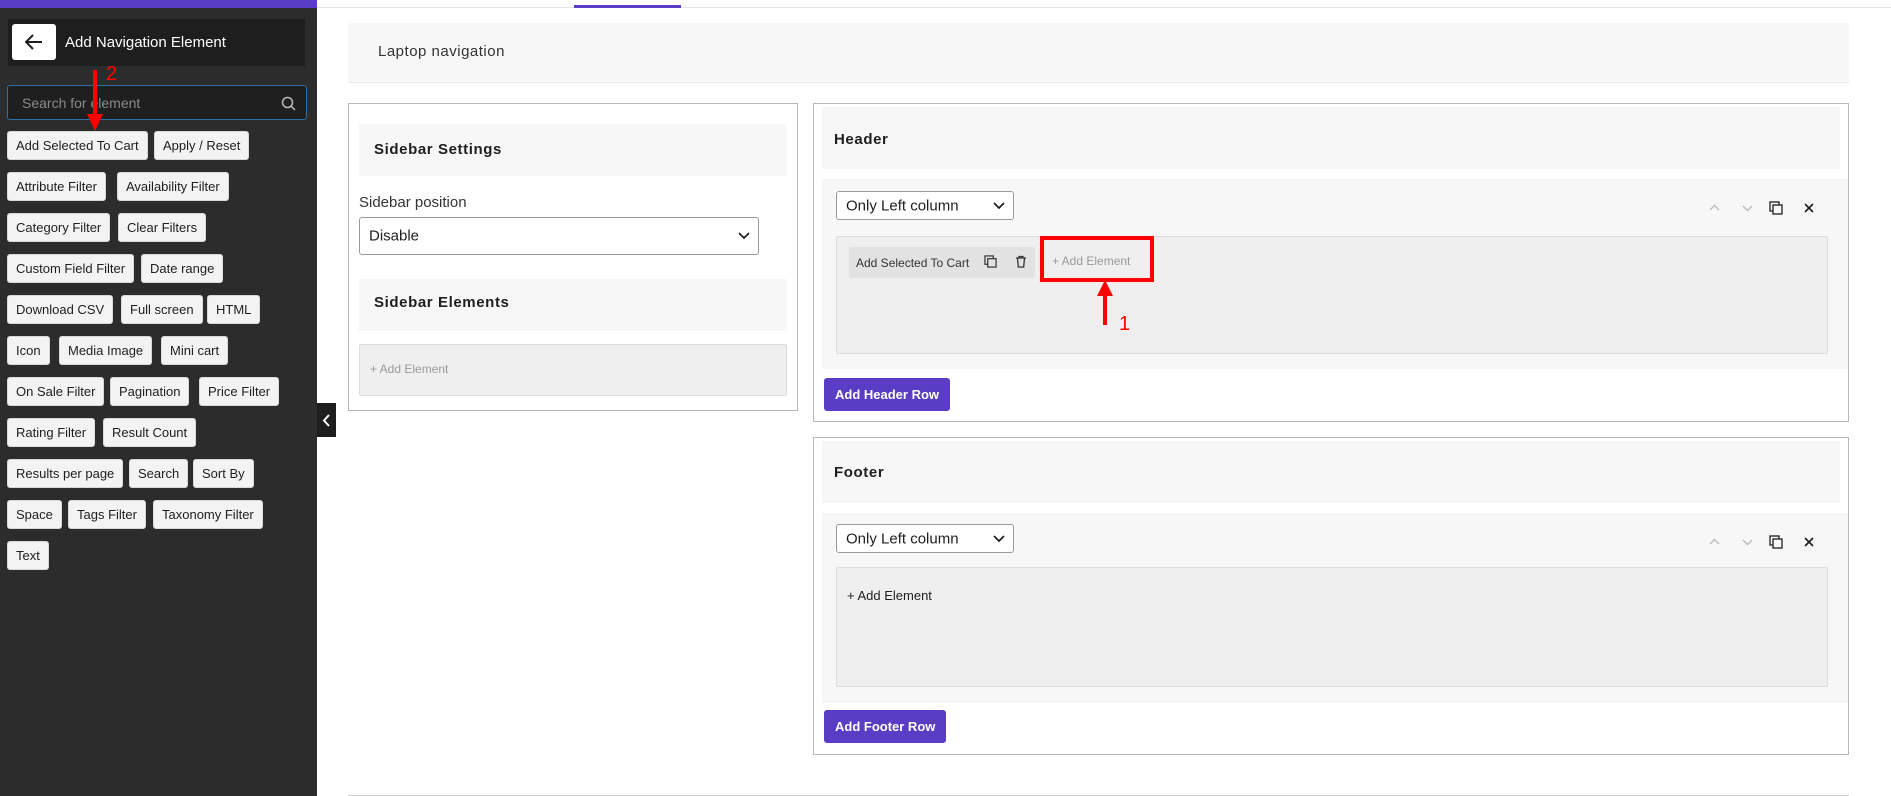 This screenshot has width=1891, height=796. I want to click on arrow-down-annotation, so click(95, 100).